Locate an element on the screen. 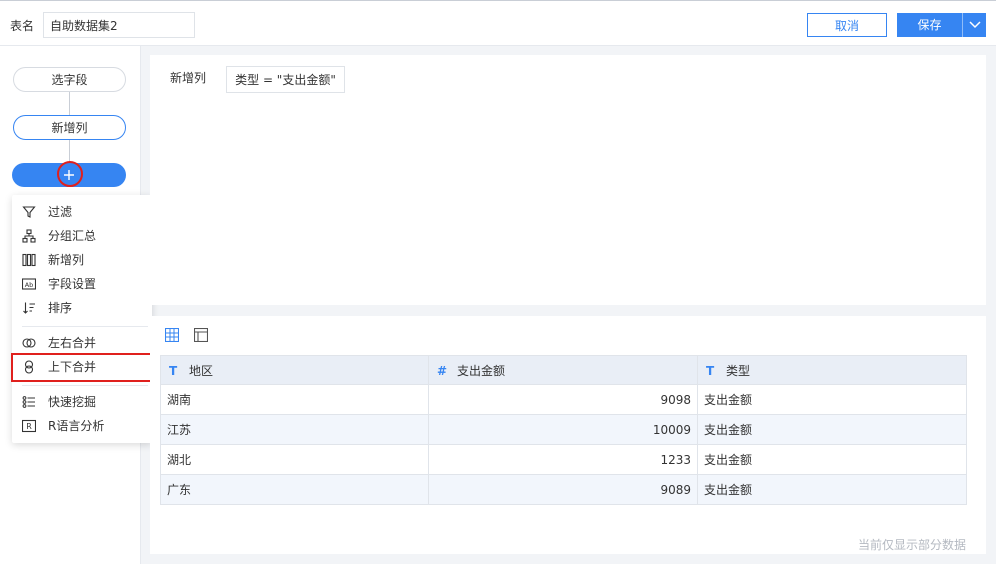 Image resolution: width=996 pixels, height=564 pixels. r-analysis-icon: R is located at coordinates (29, 426).